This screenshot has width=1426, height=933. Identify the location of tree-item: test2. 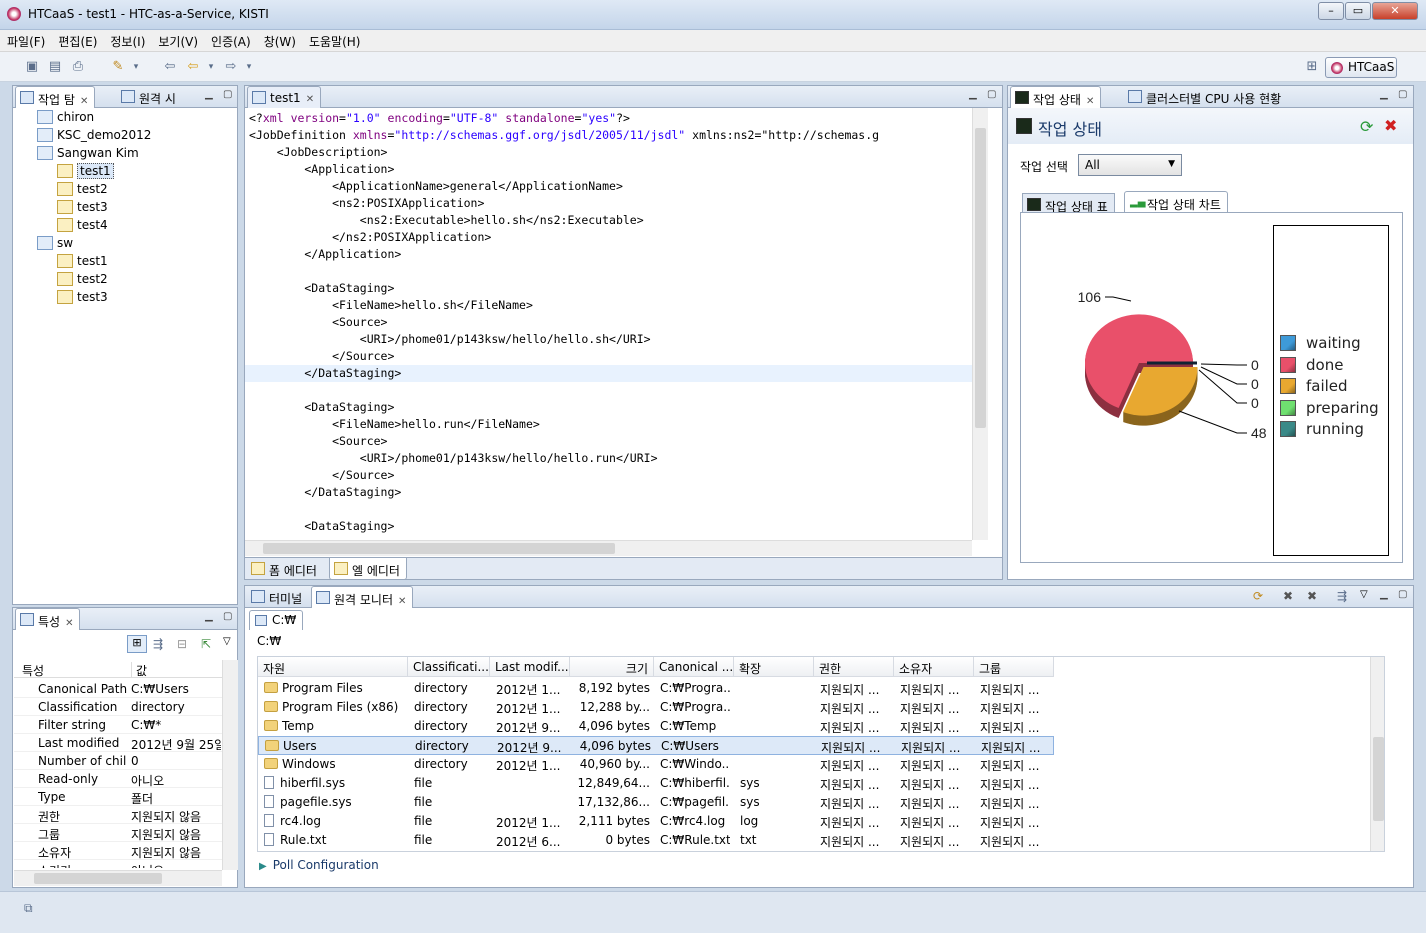
(82, 191).